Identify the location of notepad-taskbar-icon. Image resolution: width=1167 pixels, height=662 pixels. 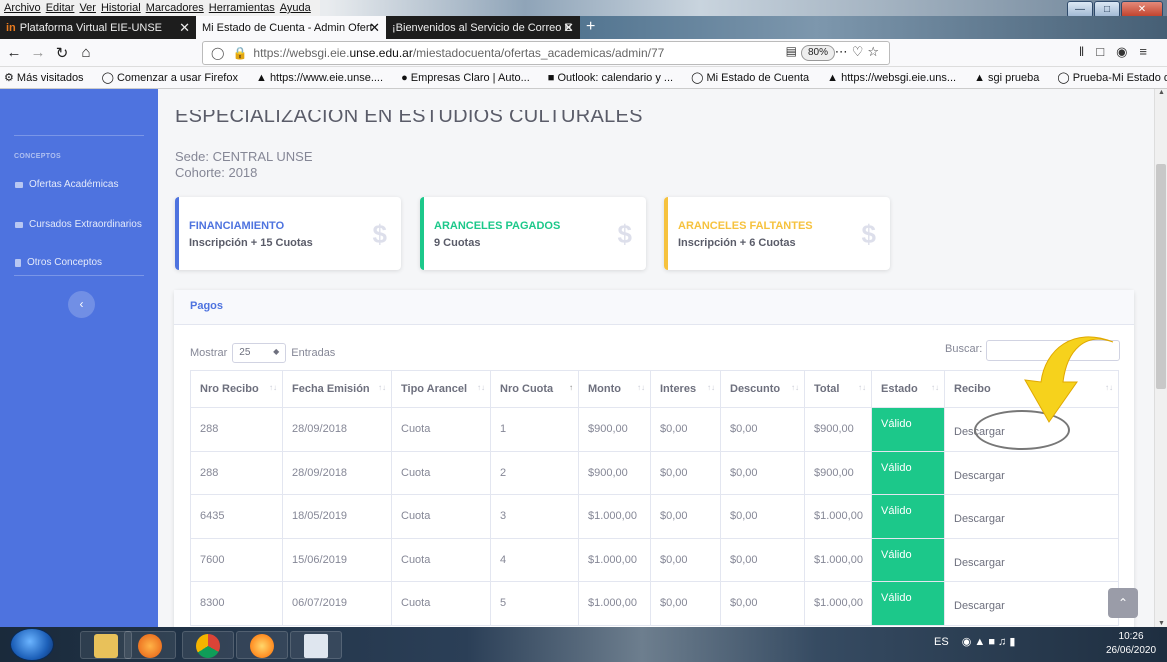
(316, 645).